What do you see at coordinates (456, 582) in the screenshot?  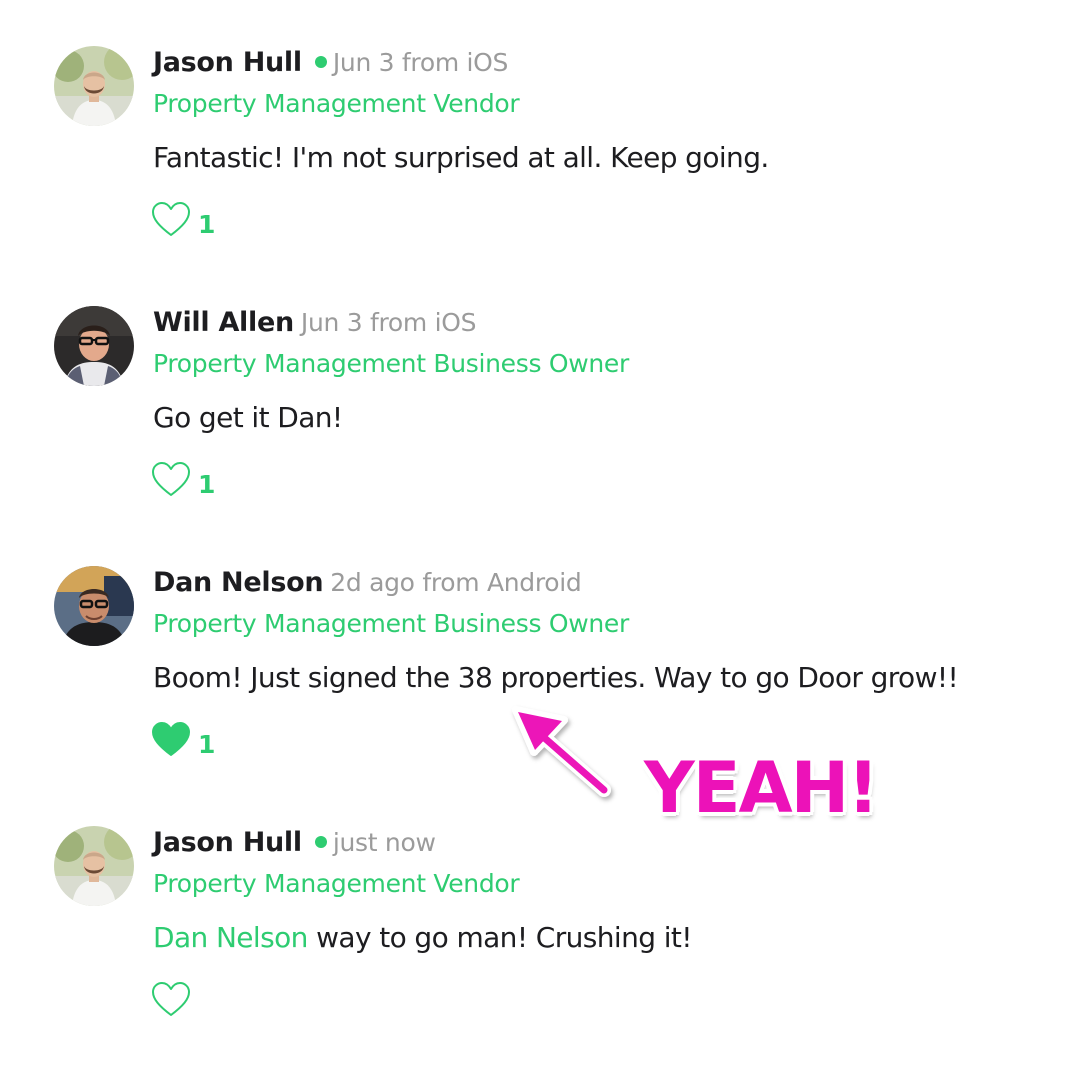 I see `timestamp: 2d ago from Android` at bounding box center [456, 582].